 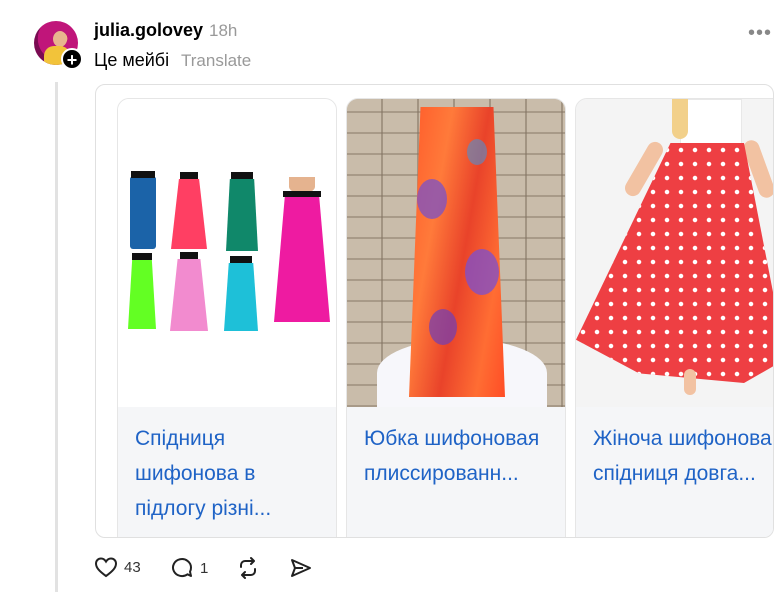 What do you see at coordinates (182, 568) in the screenshot?
I see `comment-icon` at bounding box center [182, 568].